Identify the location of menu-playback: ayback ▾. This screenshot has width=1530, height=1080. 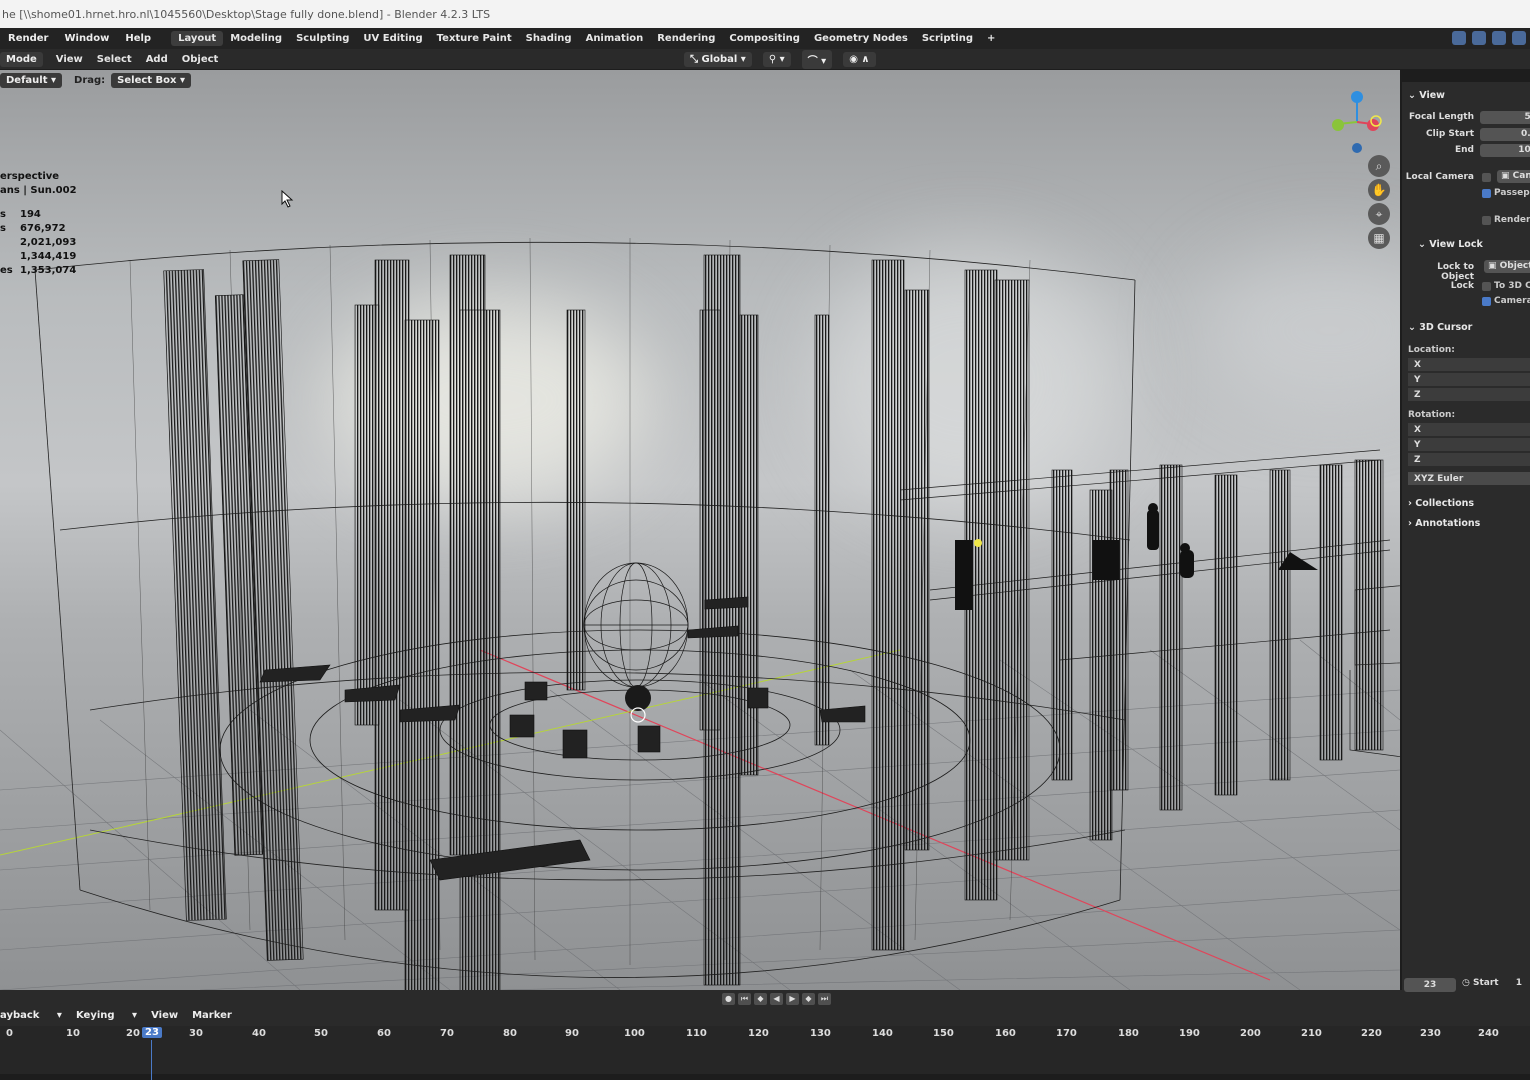
(31, 1015).